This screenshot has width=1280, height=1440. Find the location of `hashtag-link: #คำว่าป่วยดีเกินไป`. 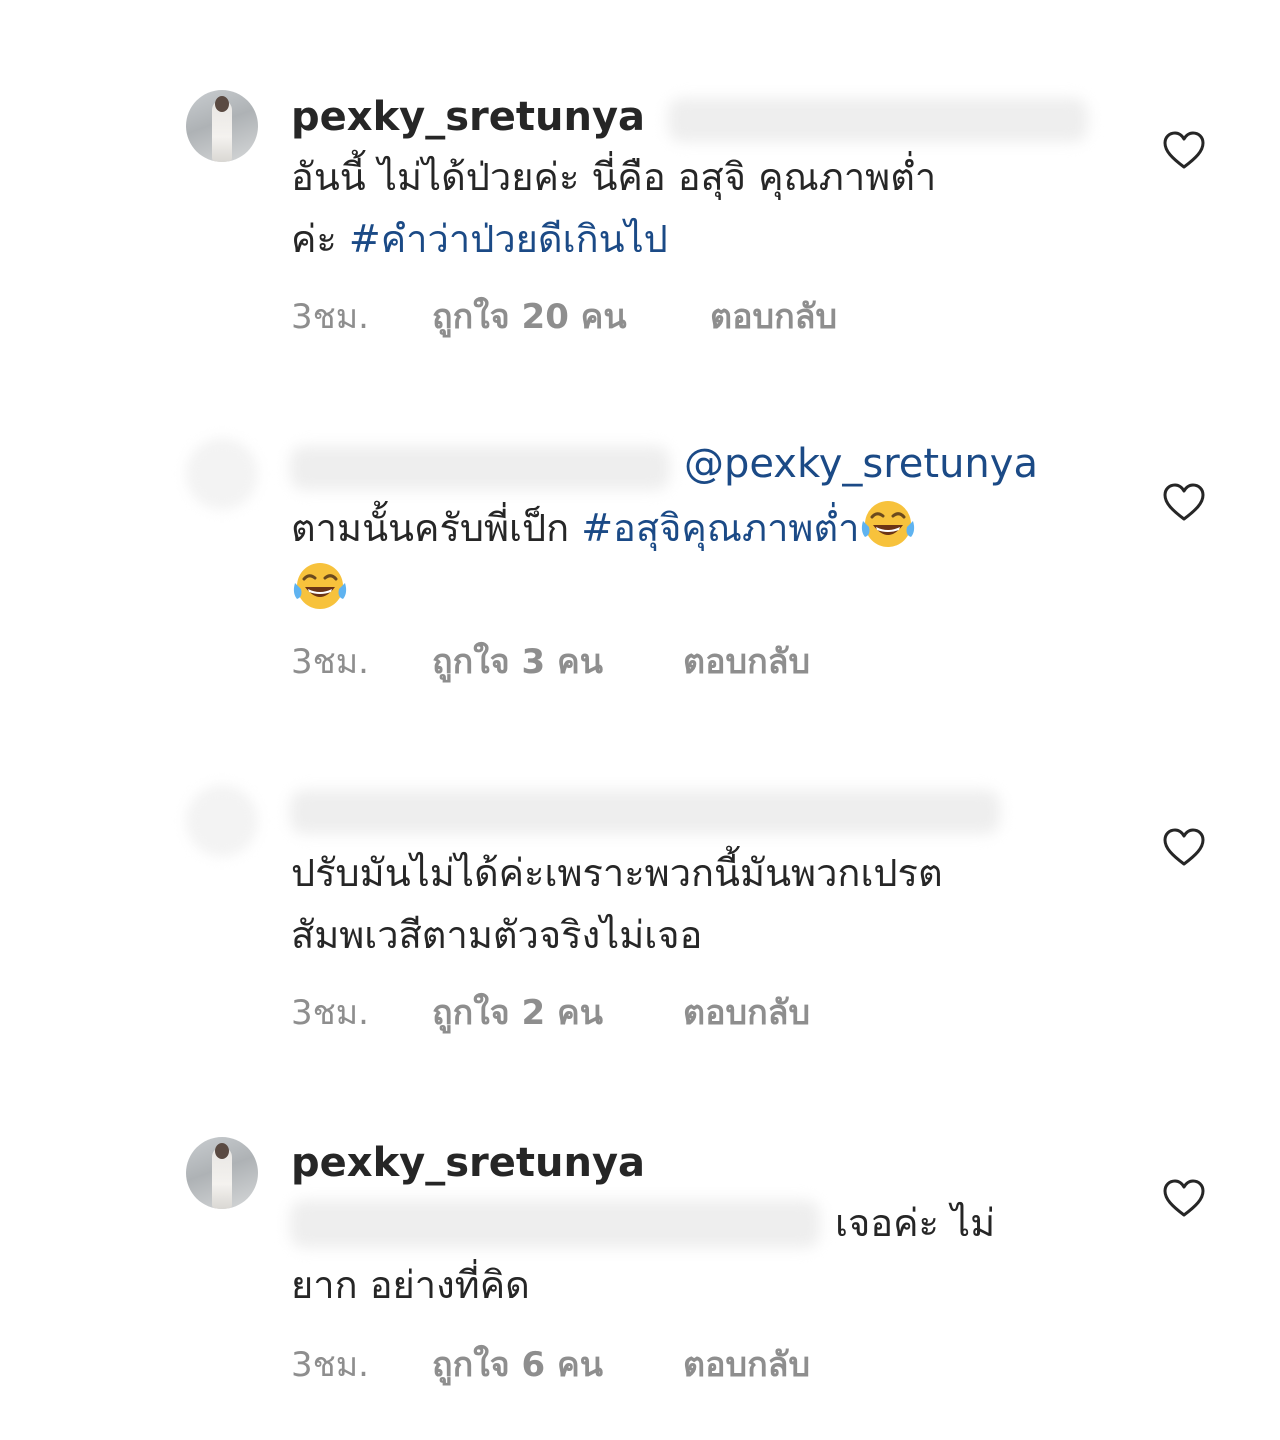

hashtag-link: #คำว่าป่วยดีเกินไป is located at coordinates (508, 239).